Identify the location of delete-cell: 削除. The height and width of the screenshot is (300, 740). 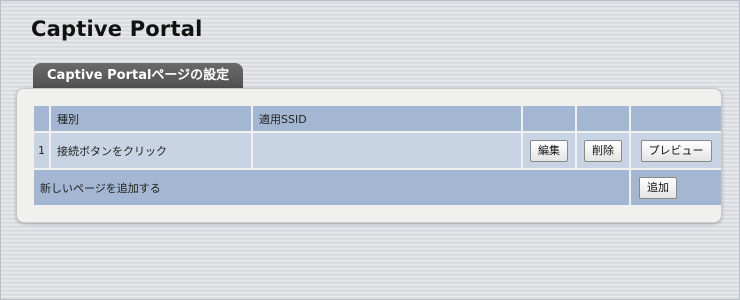
(603, 150).